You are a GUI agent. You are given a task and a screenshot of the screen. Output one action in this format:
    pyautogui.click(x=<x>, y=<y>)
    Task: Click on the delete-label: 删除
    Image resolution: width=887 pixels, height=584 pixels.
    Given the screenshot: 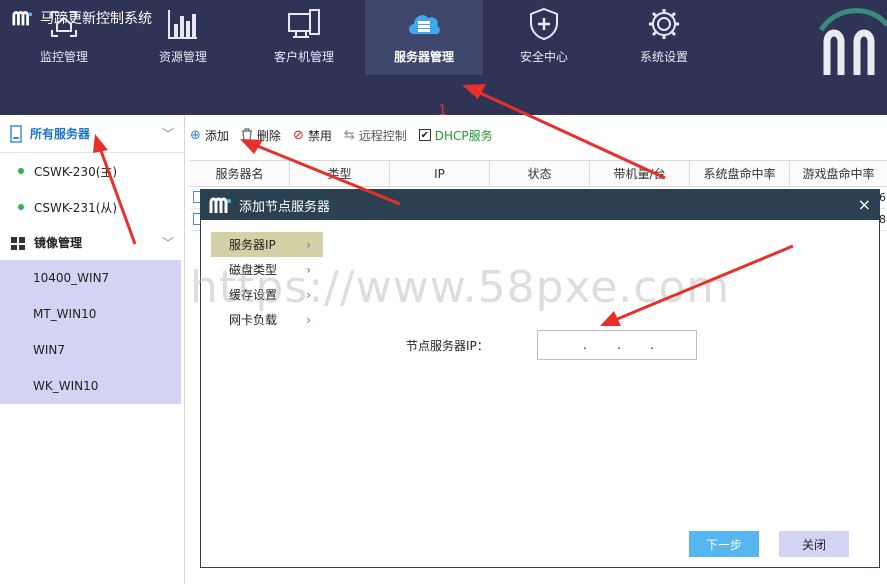 What is the action you would take?
    pyautogui.click(x=268, y=135)
    